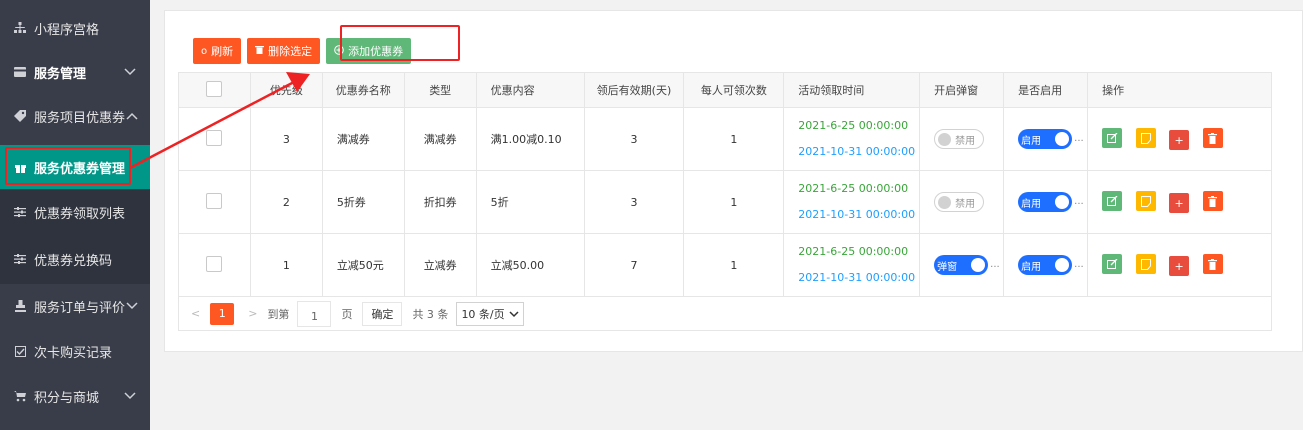 The image size is (1303, 430). I want to click on cell-content: 5折, so click(530, 202).